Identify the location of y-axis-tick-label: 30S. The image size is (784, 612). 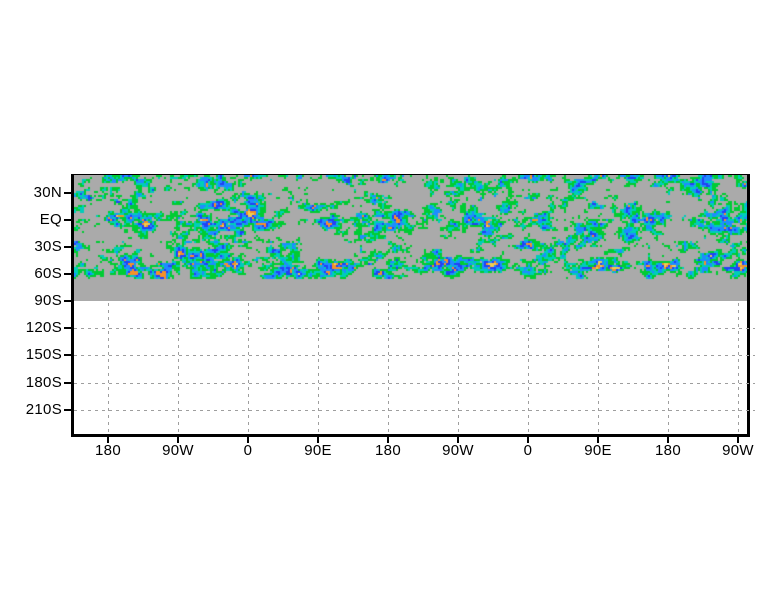
(48, 246).